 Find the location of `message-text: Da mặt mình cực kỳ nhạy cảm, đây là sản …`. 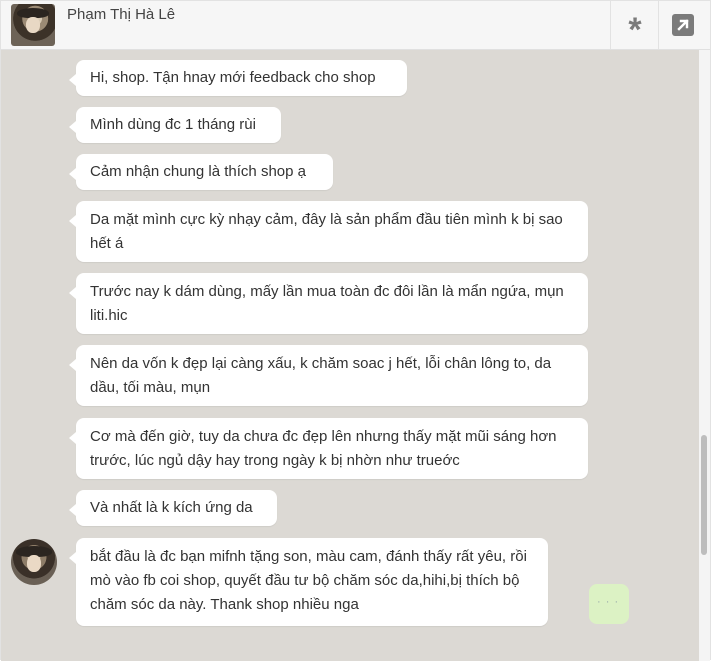

message-text: Da mặt mình cực kỳ nhạy cảm, đây là sản … is located at coordinates (326, 231).